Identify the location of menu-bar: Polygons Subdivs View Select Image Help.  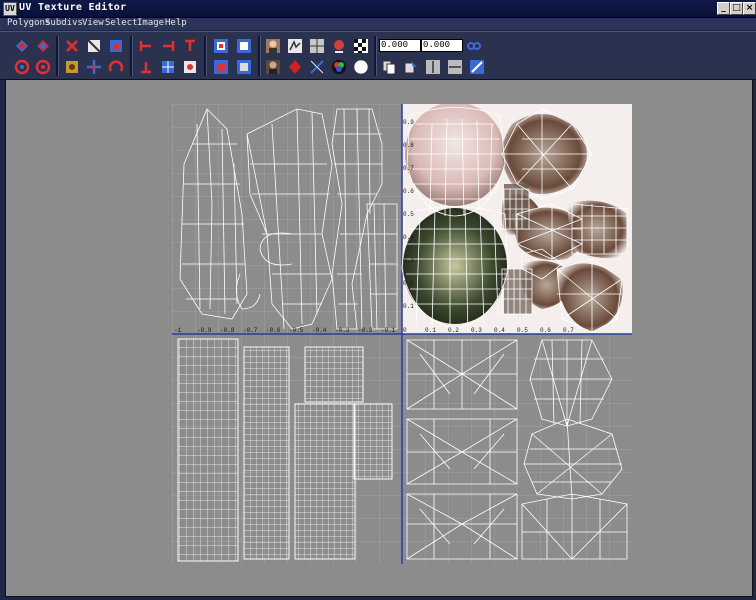
(378, 24).